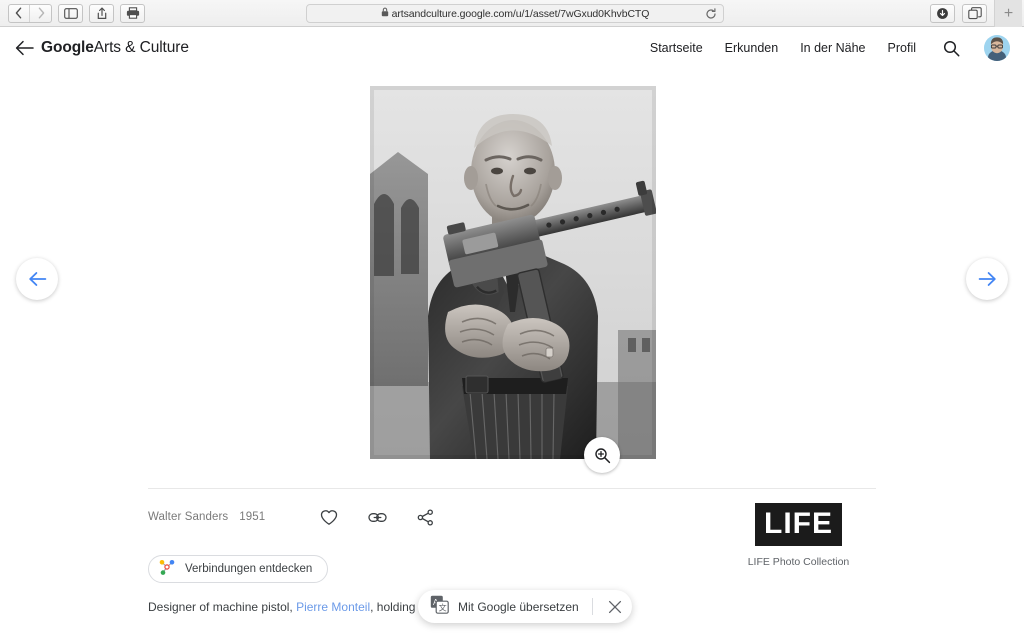 Image resolution: width=1024 pixels, height=640 pixels. I want to click on back-arrow-icon, so click(24, 48).